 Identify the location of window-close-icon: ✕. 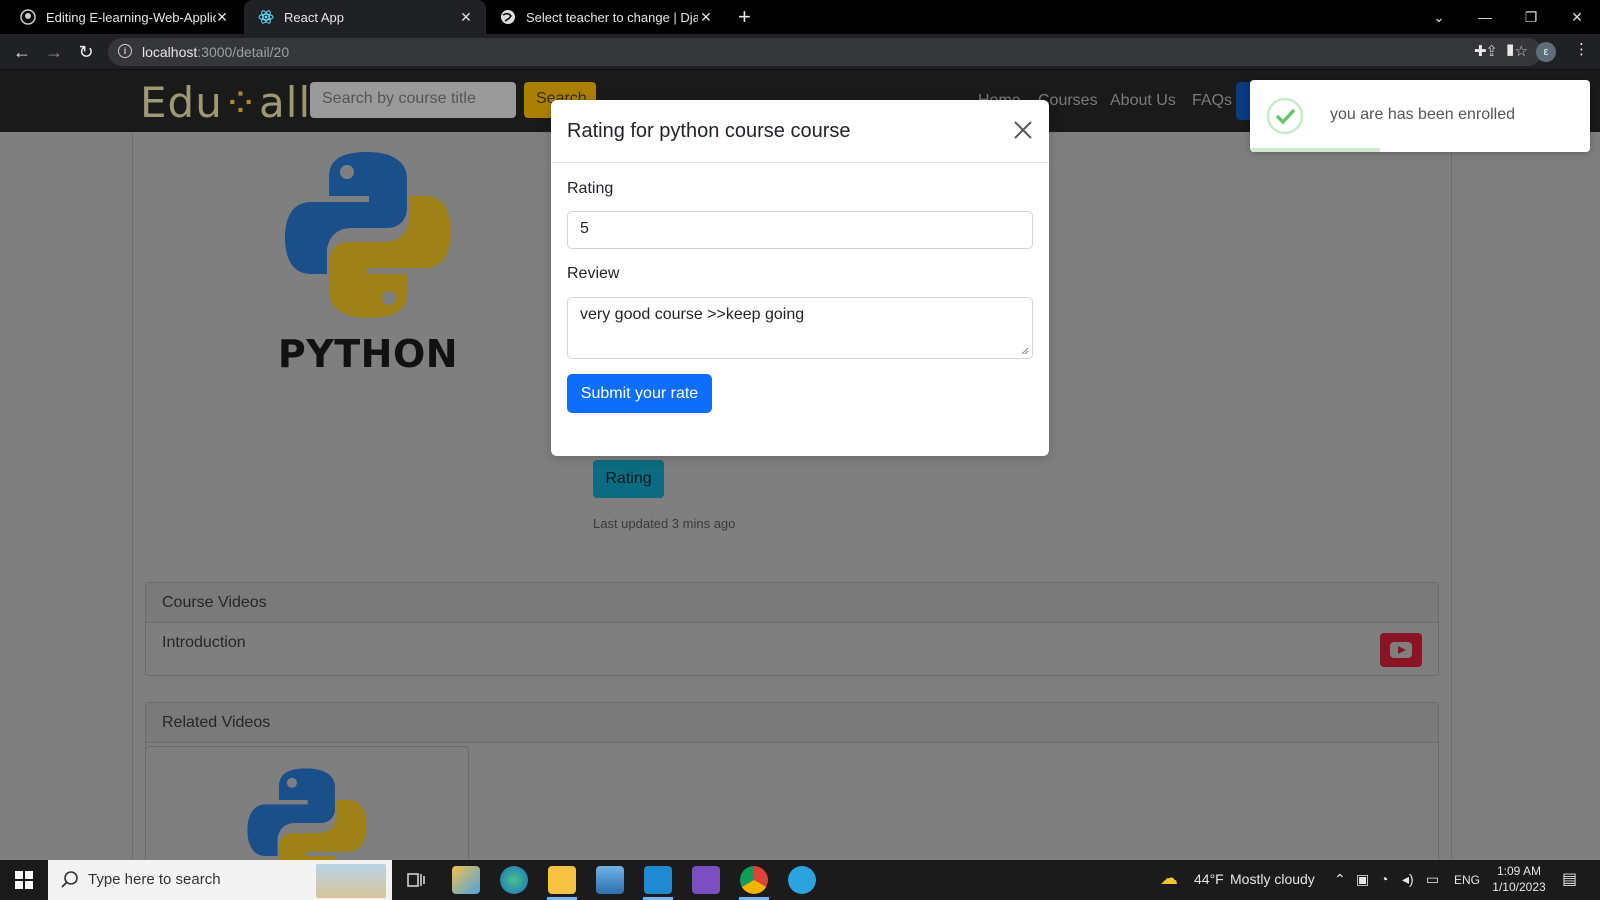
(1577, 17).